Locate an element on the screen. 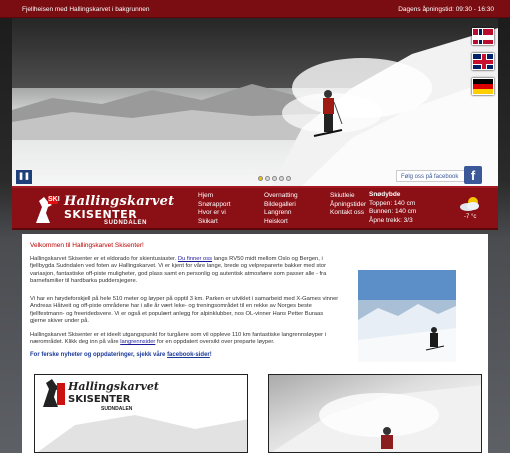 The height and width of the screenshot is (453, 510). snow-depth-heading: Snødybde is located at coordinates (385, 194).